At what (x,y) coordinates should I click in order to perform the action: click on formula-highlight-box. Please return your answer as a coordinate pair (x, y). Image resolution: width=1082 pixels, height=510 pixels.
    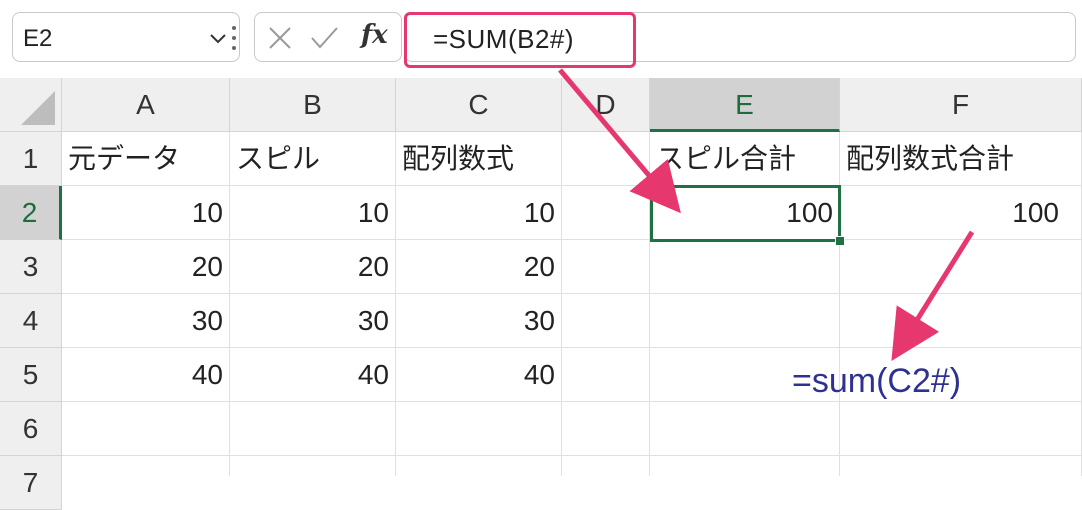
    Looking at the image, I should click on (520, 40).